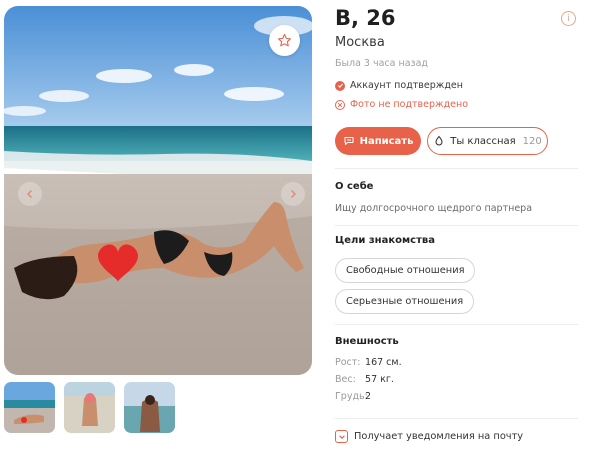 The image size is (600, 467). What do you see at coordinates (340, 104) in the screenshot?
I see `cross-icon` at bounding box center [340, 104].